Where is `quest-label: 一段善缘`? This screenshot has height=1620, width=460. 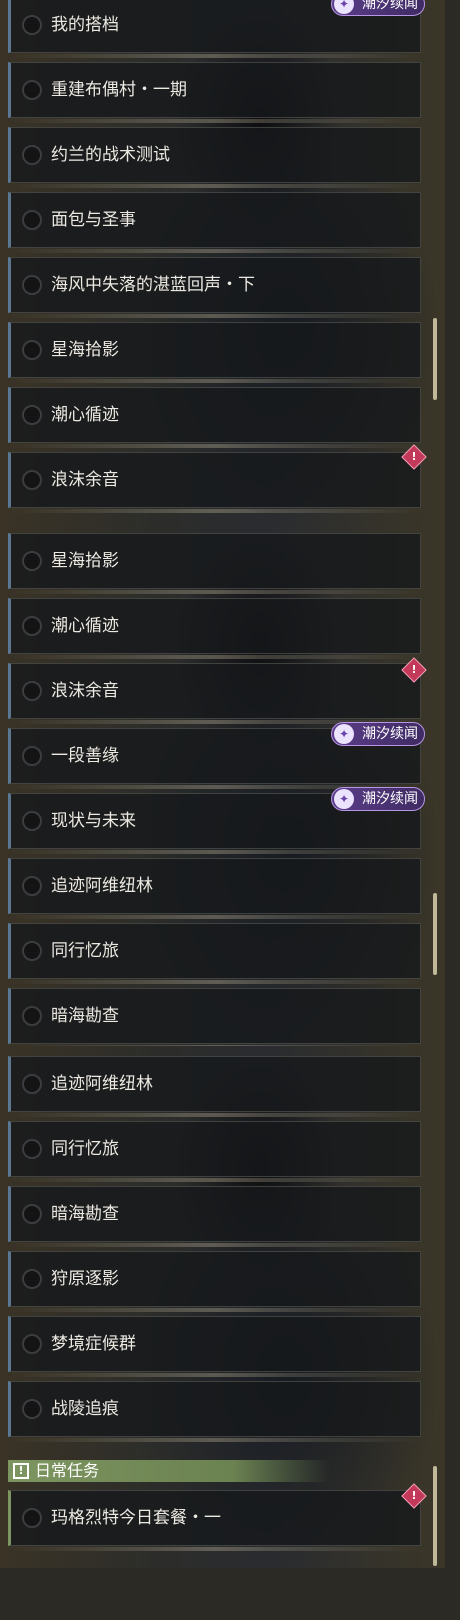 quest-label: 一段善缘 is located at coordinates (85, 756).